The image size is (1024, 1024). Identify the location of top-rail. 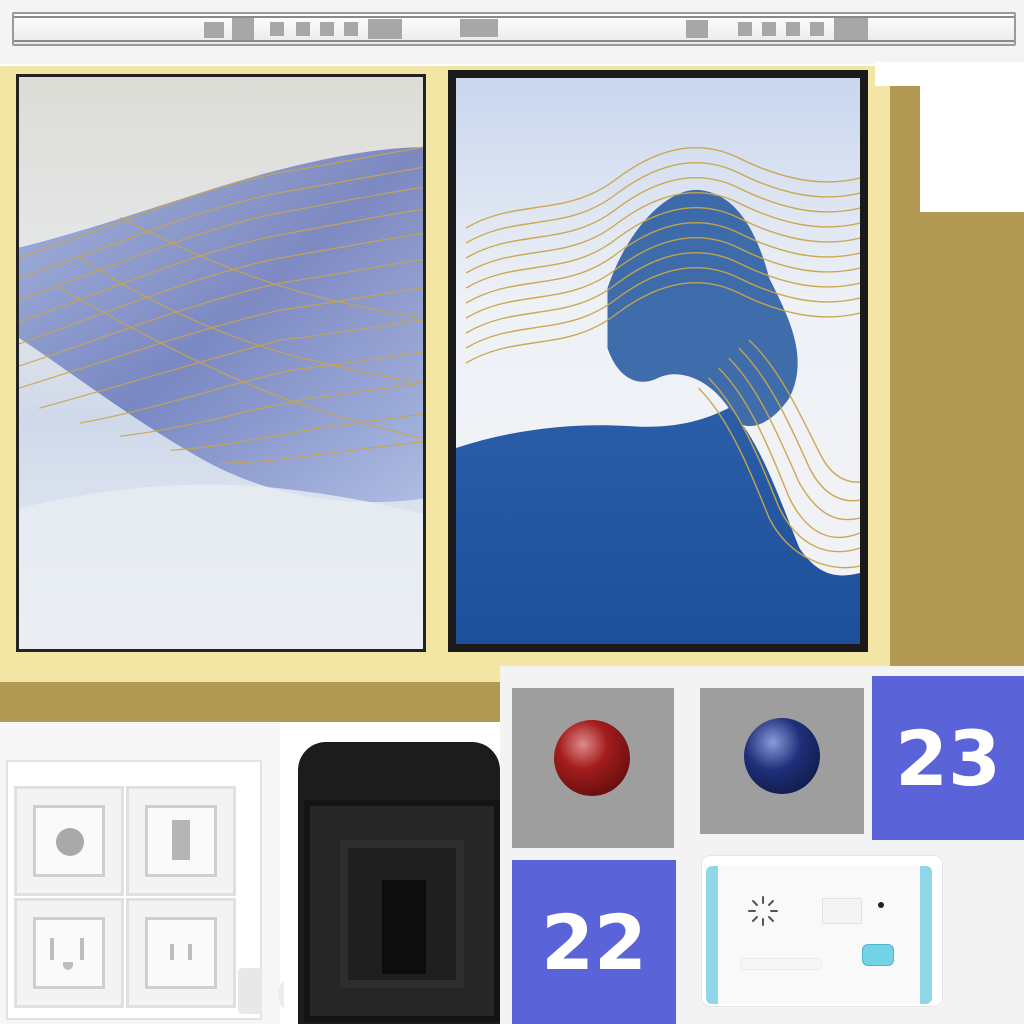
(514, 29).